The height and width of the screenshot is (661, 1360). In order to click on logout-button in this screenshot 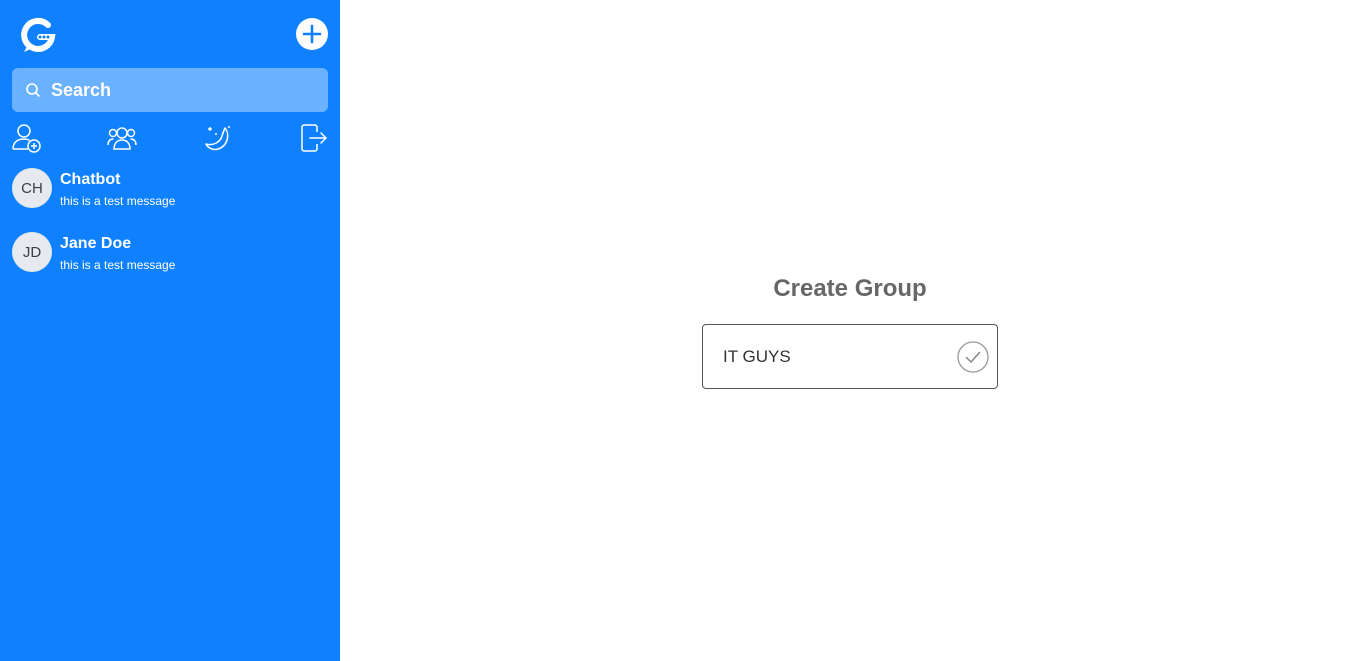, I will do `click(314, 138)`.